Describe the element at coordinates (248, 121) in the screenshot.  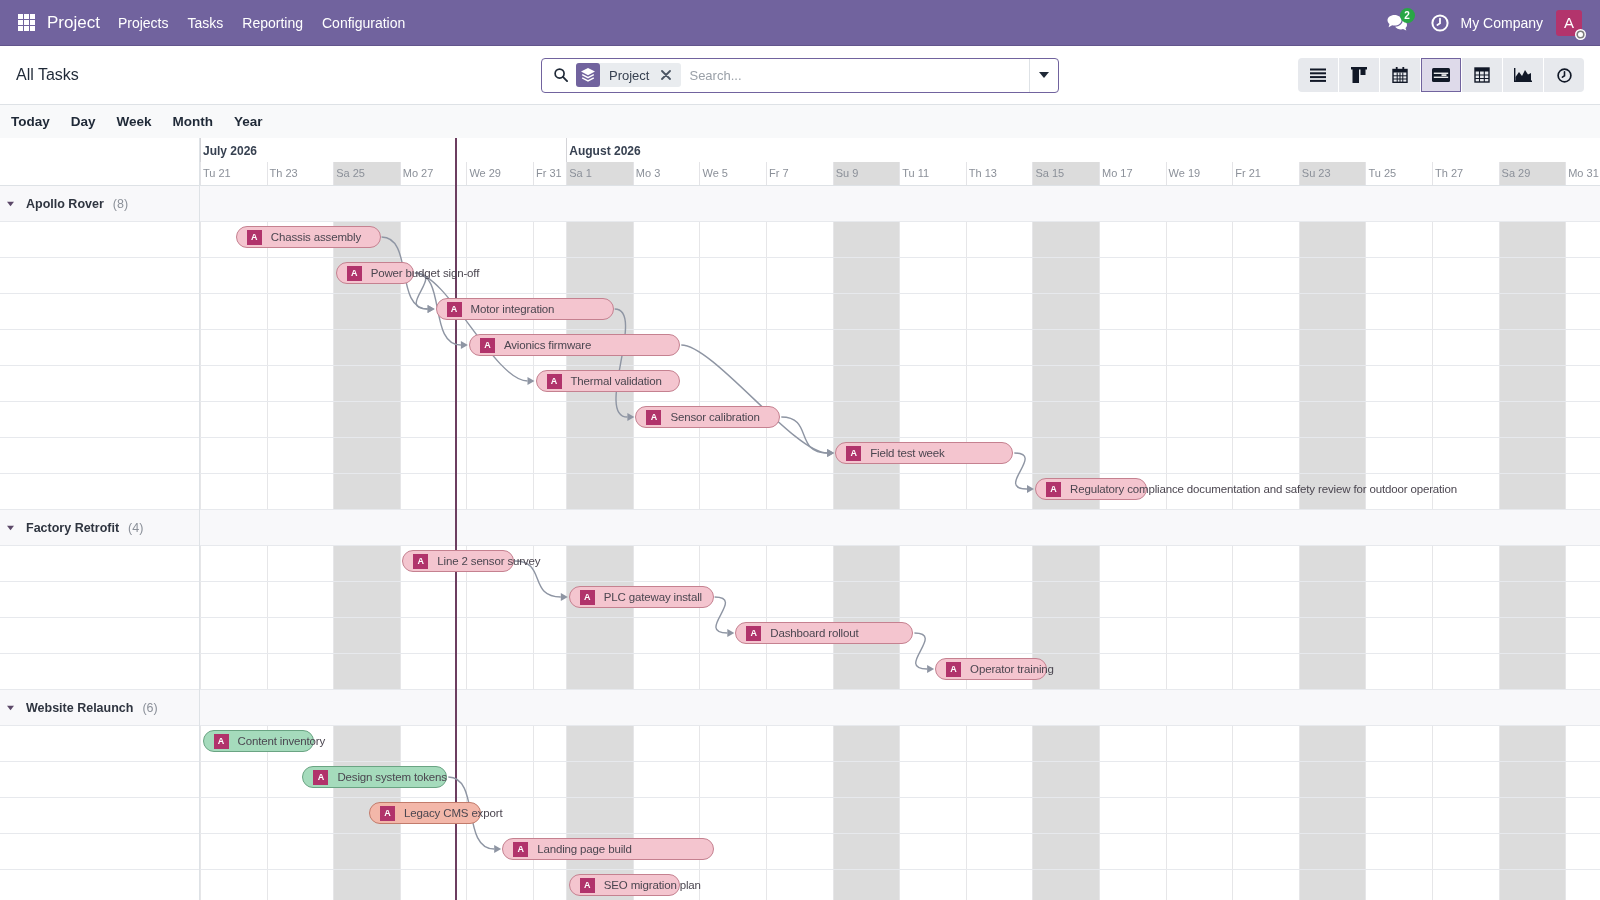
I see `scale-button: Year` at that location.